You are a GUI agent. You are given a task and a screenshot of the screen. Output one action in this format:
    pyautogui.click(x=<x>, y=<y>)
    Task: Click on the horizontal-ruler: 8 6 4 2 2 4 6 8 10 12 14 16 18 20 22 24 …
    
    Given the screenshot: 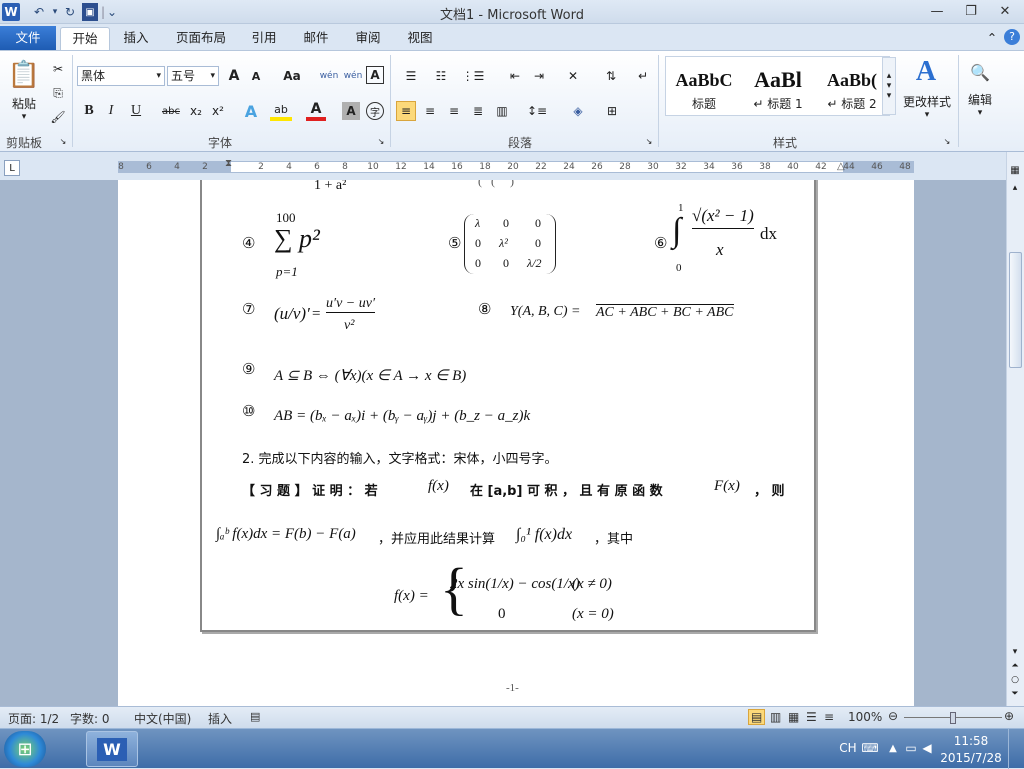 What is the action you would take?
    pyautogui.click(x=516, y=165)
    